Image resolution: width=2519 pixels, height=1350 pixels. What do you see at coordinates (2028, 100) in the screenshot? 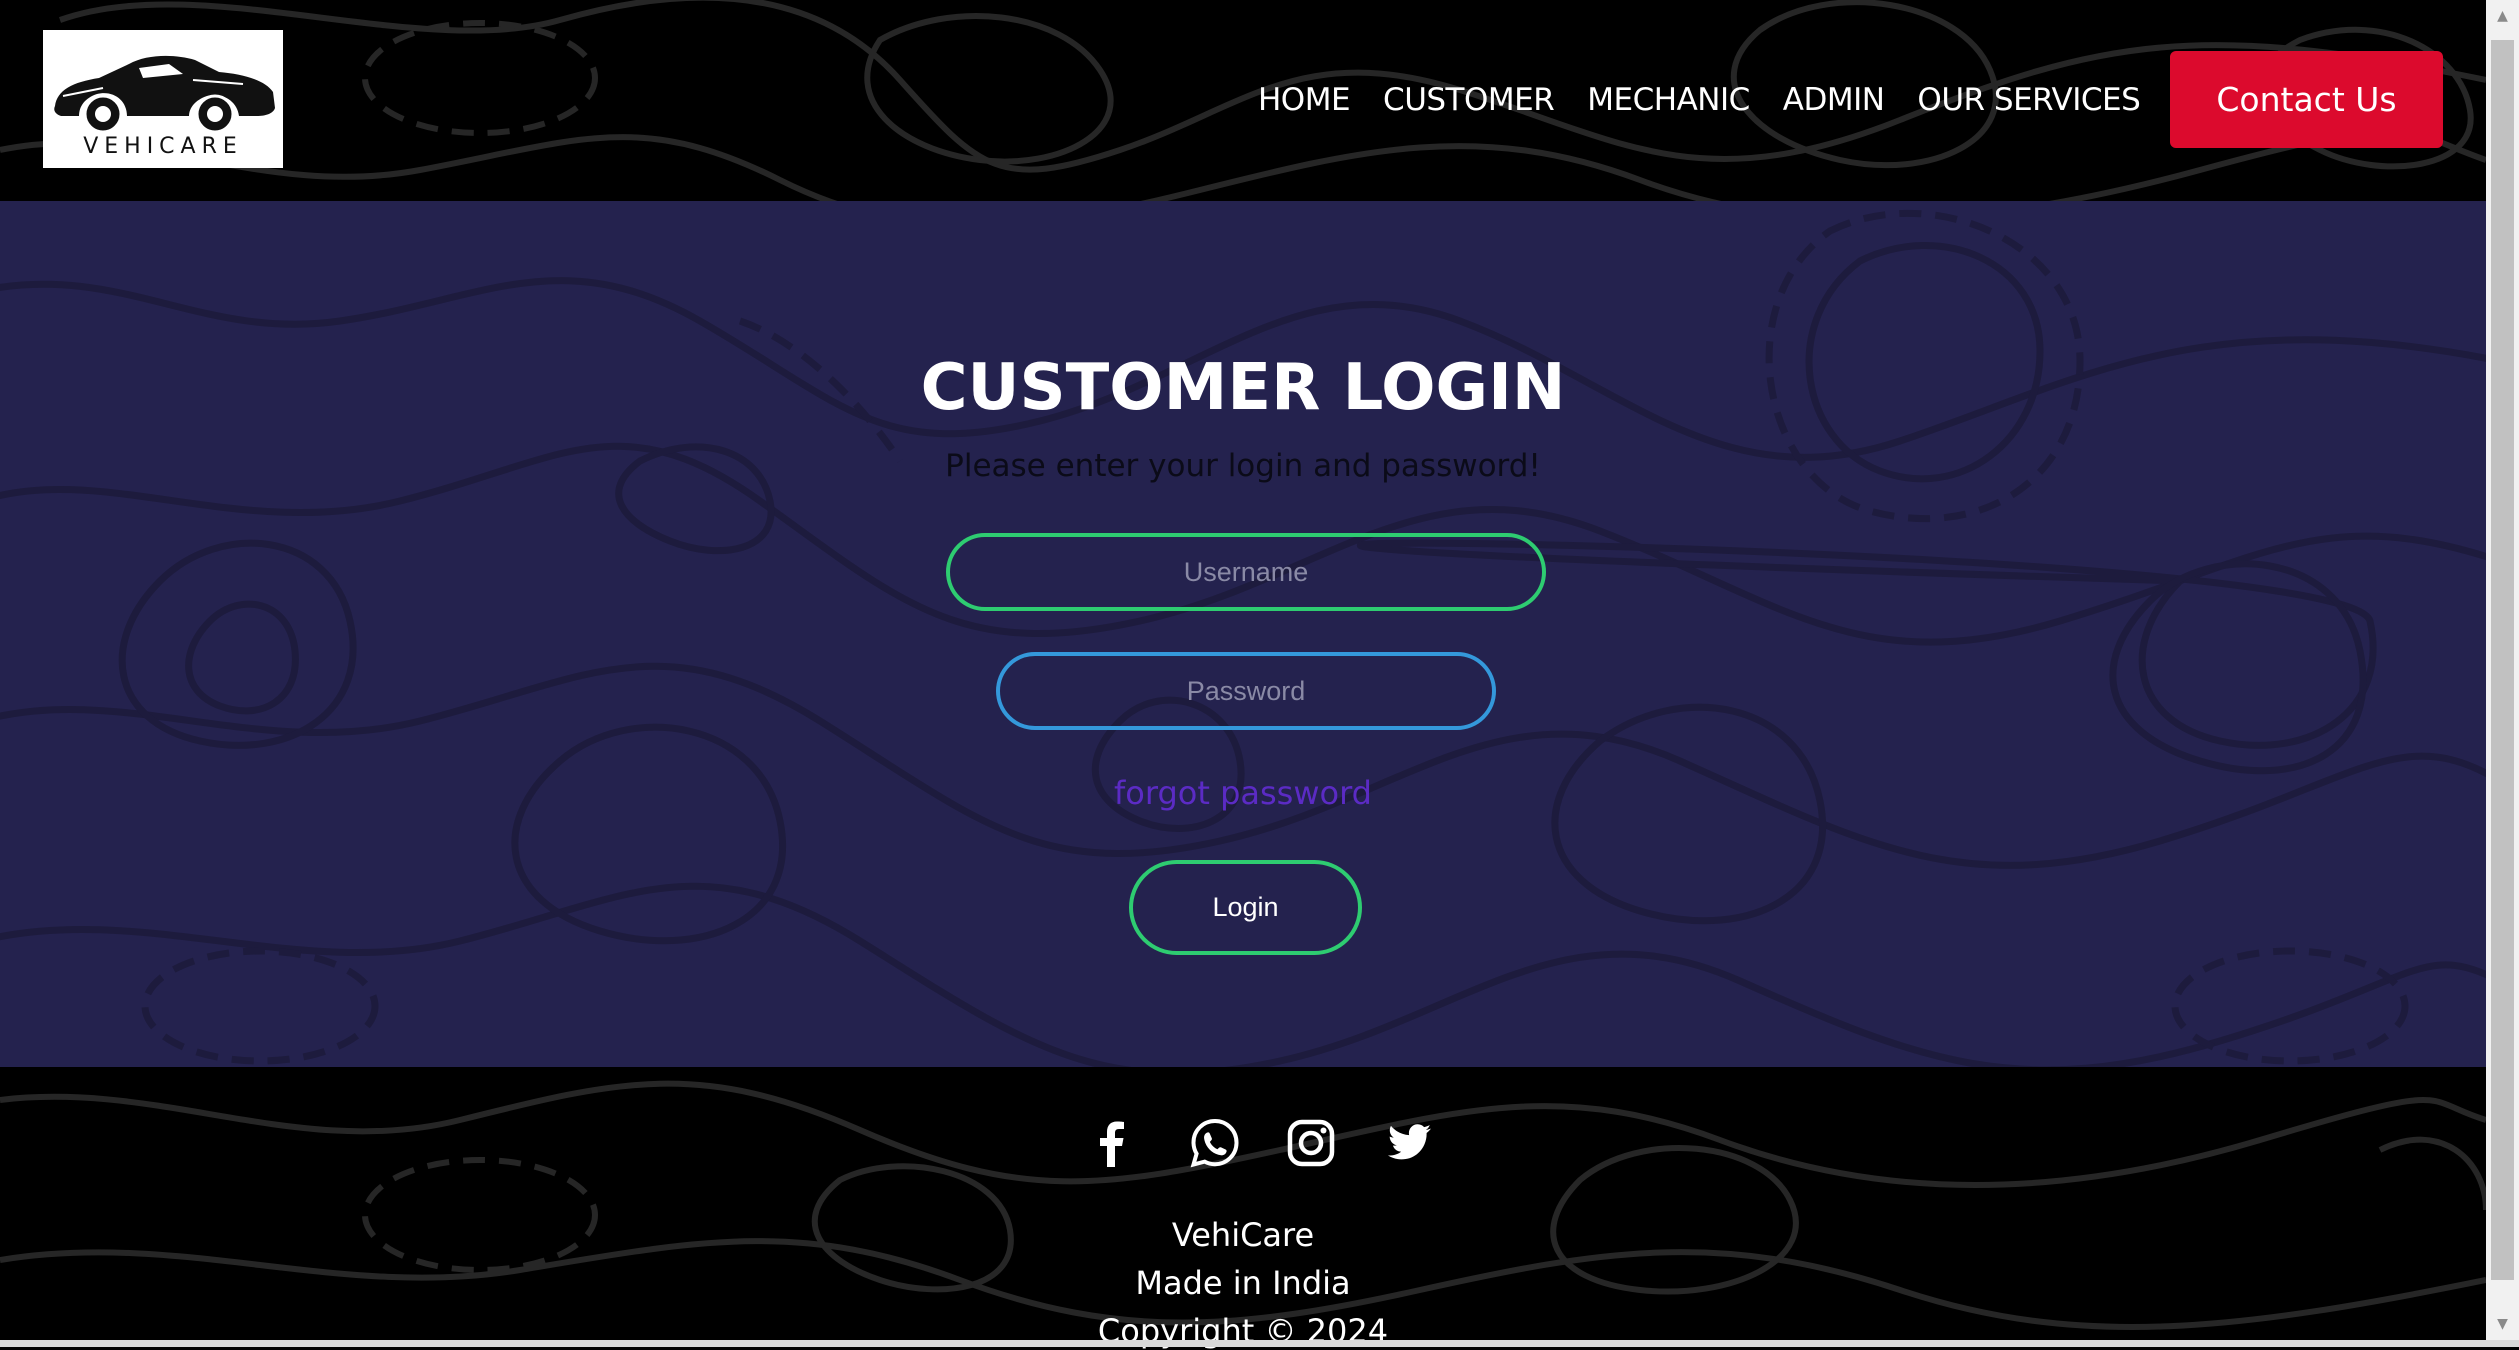
I see `nav-our-services: OUR SERVICES` at bounding box center [2028, 100].